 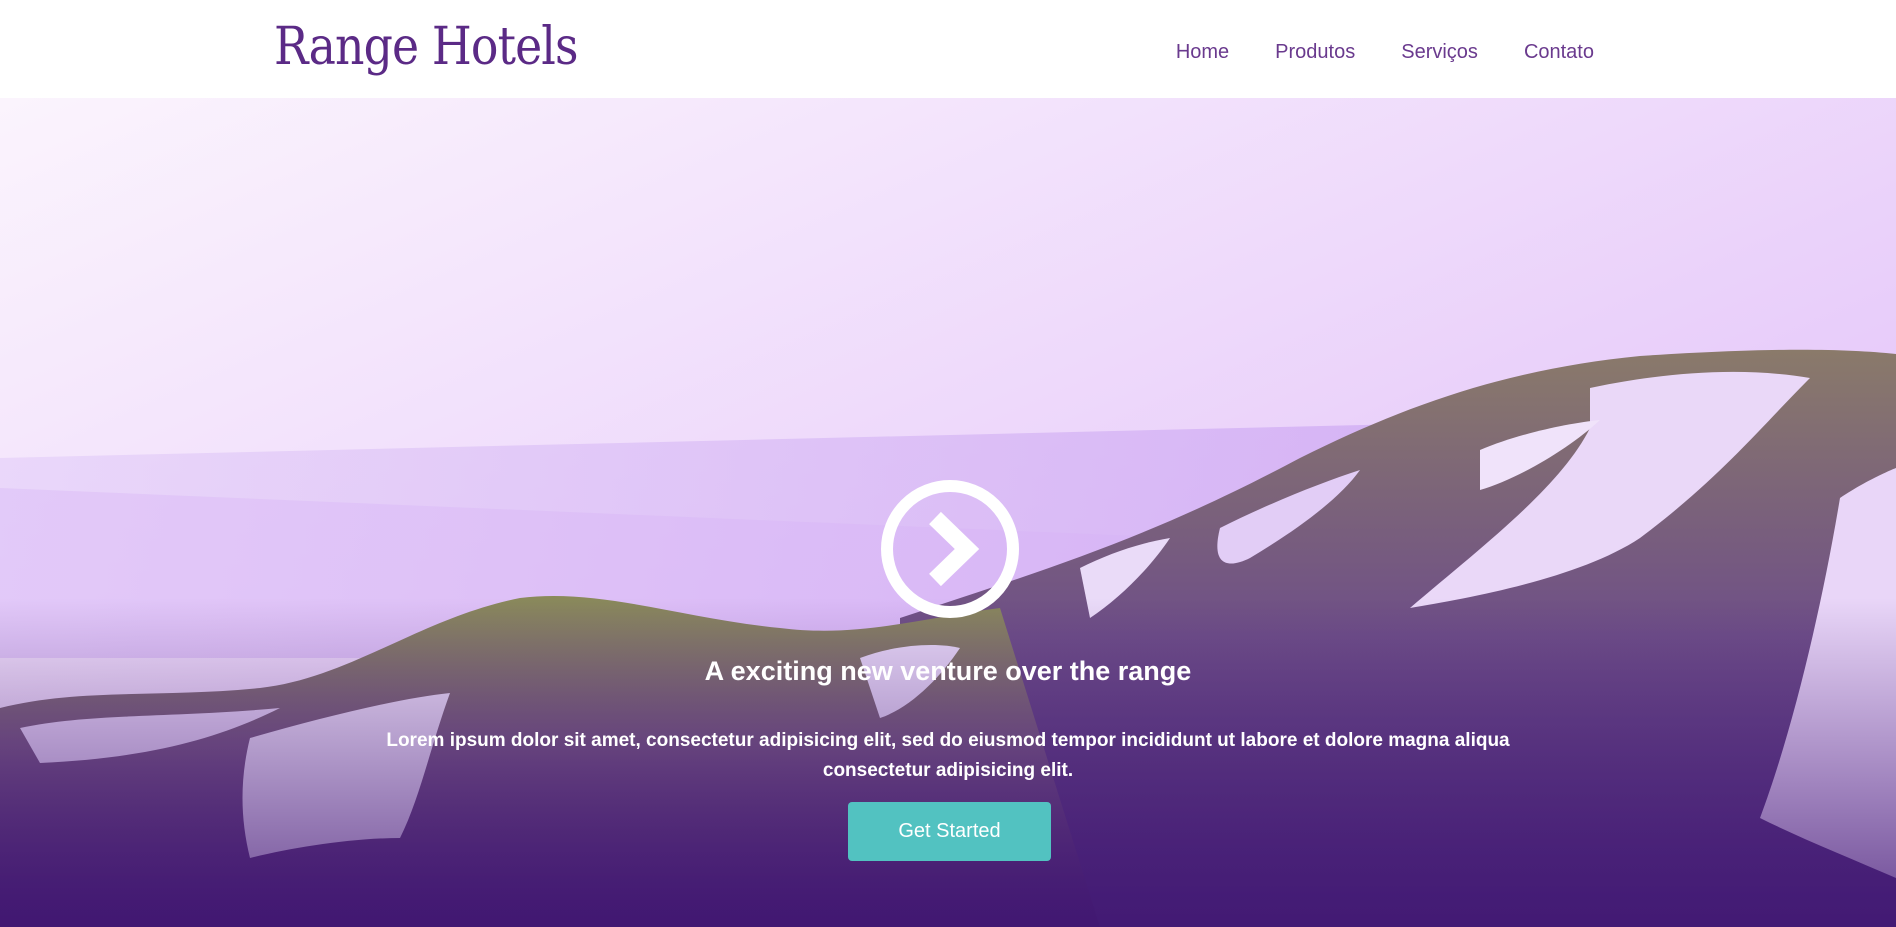 I want to click on main-nav: Home Produtos Serviços Contato, so click(x=1362, y=52).